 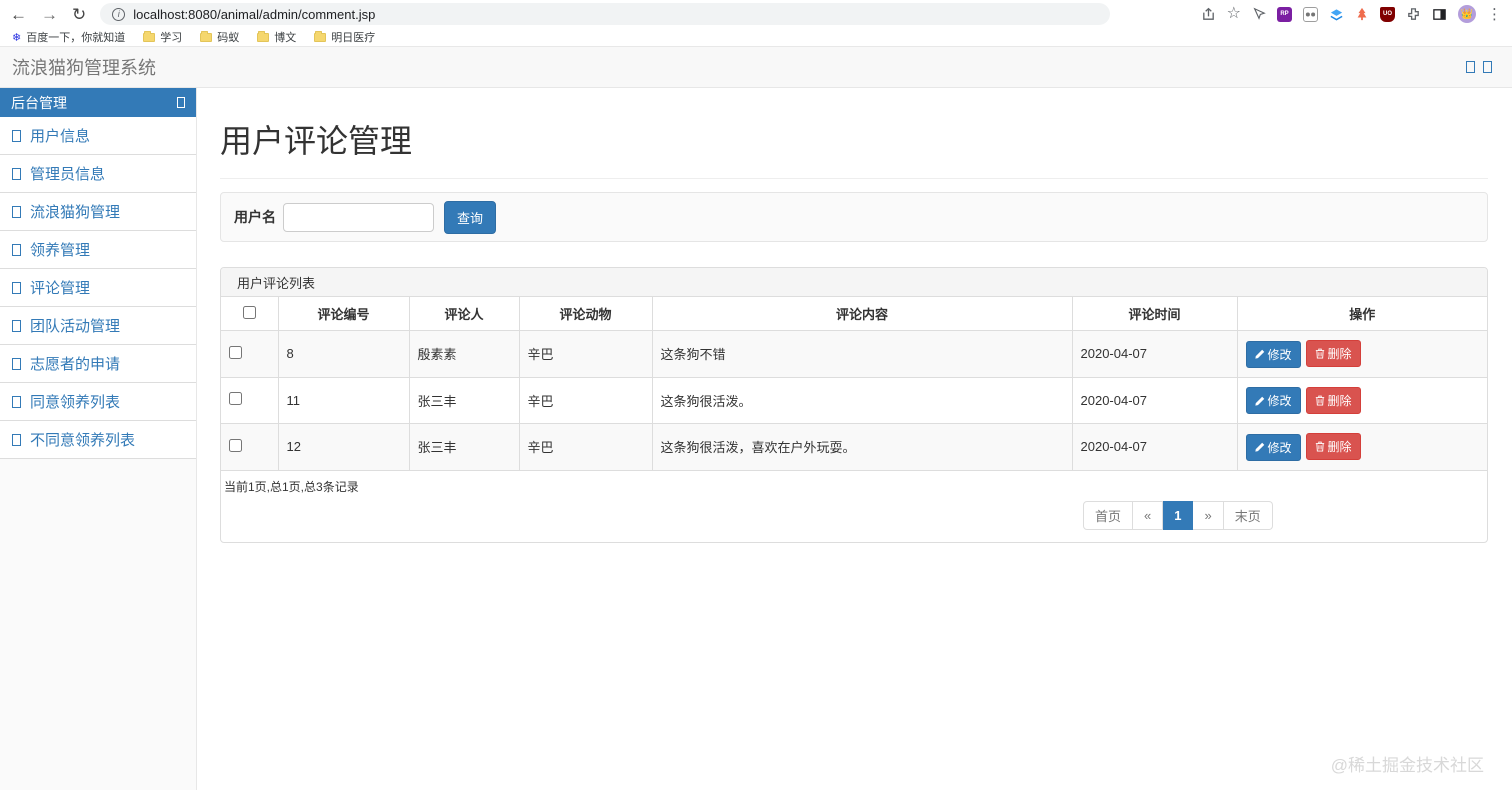 I want to click on browser-menu-icon: ⋮, so click(x=1494, y=14).